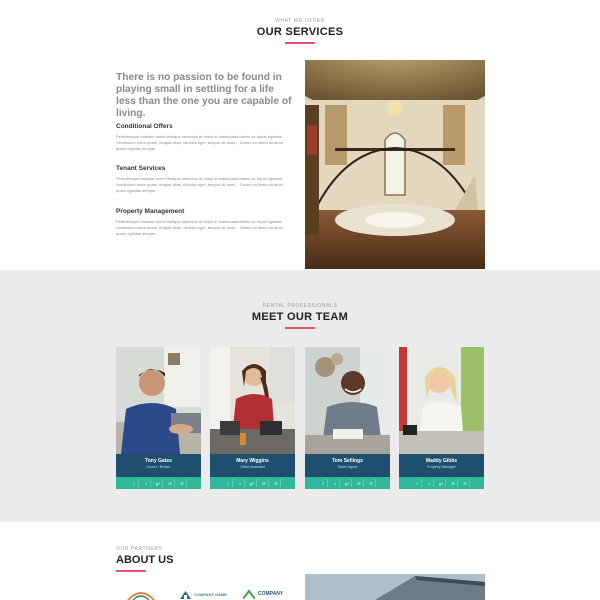 Image resolution: width=600 pixels, height=600 pixels. I want to click on house-logo-icon, so click(185, 595).